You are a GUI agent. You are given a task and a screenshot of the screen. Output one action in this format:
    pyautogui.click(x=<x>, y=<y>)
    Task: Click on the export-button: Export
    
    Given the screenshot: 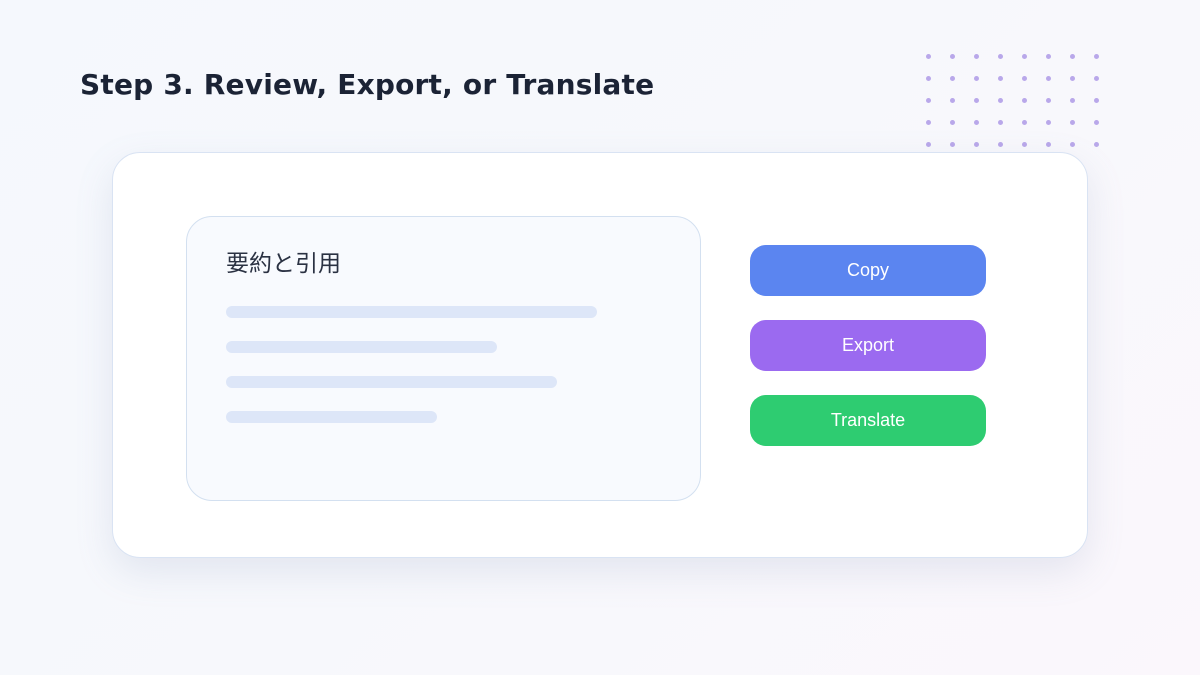 What is the action you would take?
    pyautogui.click(x=868, y=345)
    